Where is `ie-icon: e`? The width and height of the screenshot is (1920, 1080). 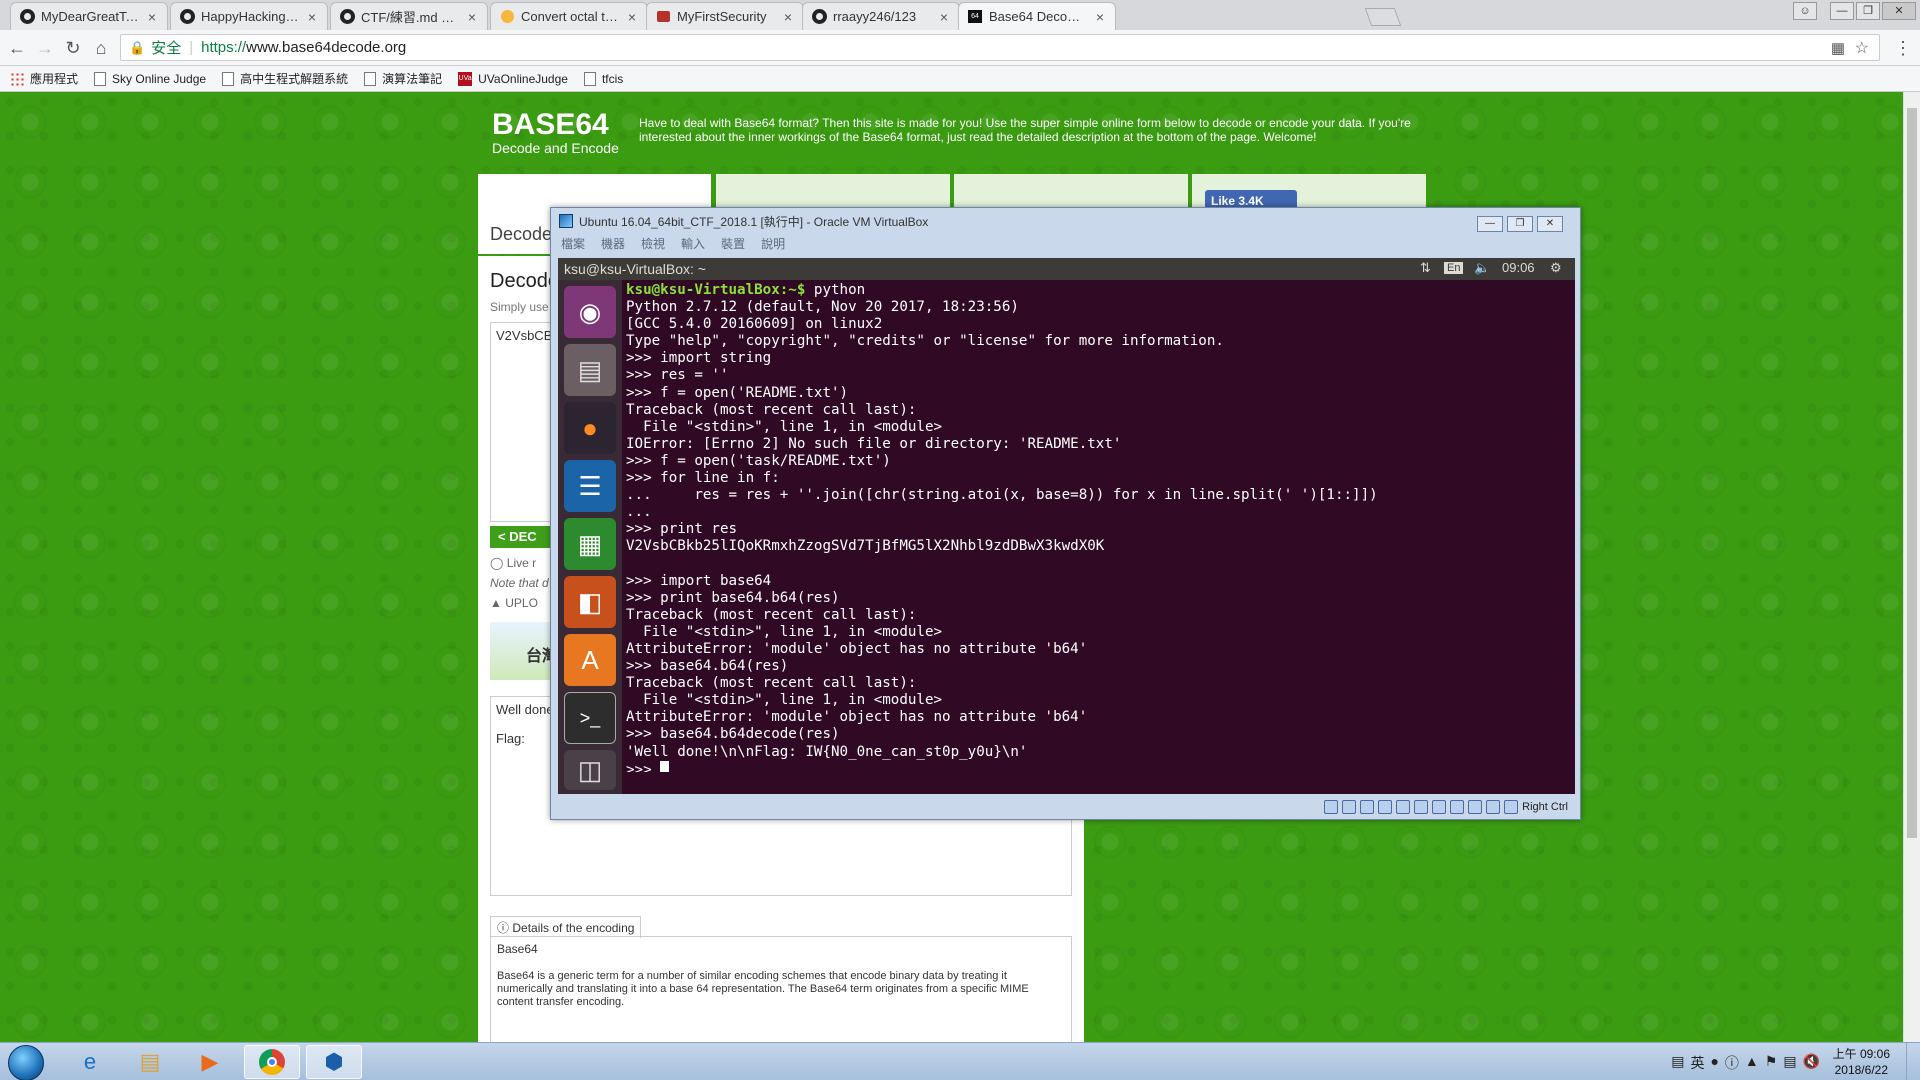 ie-icon: e is located at coordinates (90, 1062).